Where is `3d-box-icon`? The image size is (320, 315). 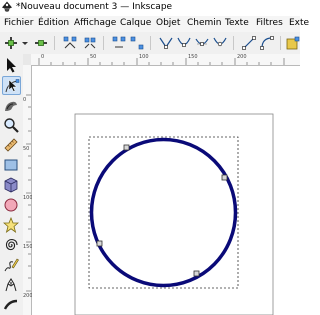
3d-box-icon is located at coordinates (11, 185).